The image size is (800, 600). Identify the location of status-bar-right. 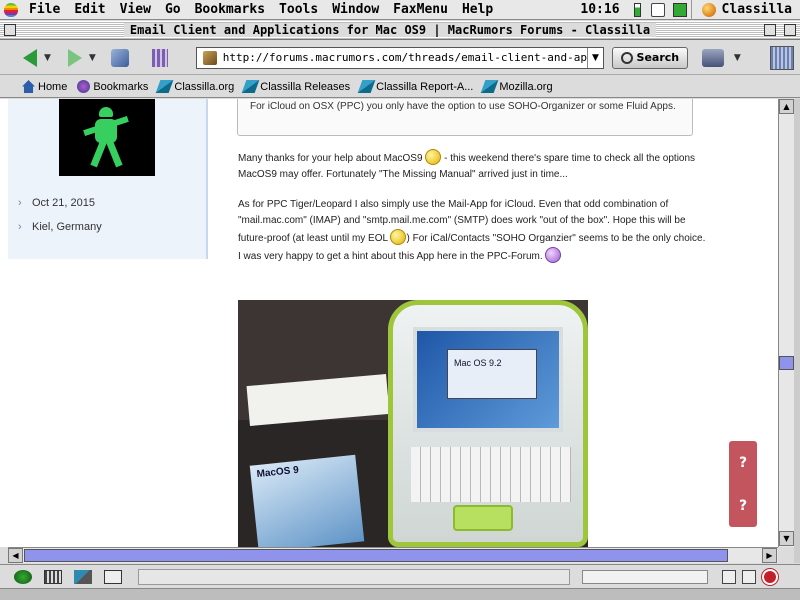
(758, 576).